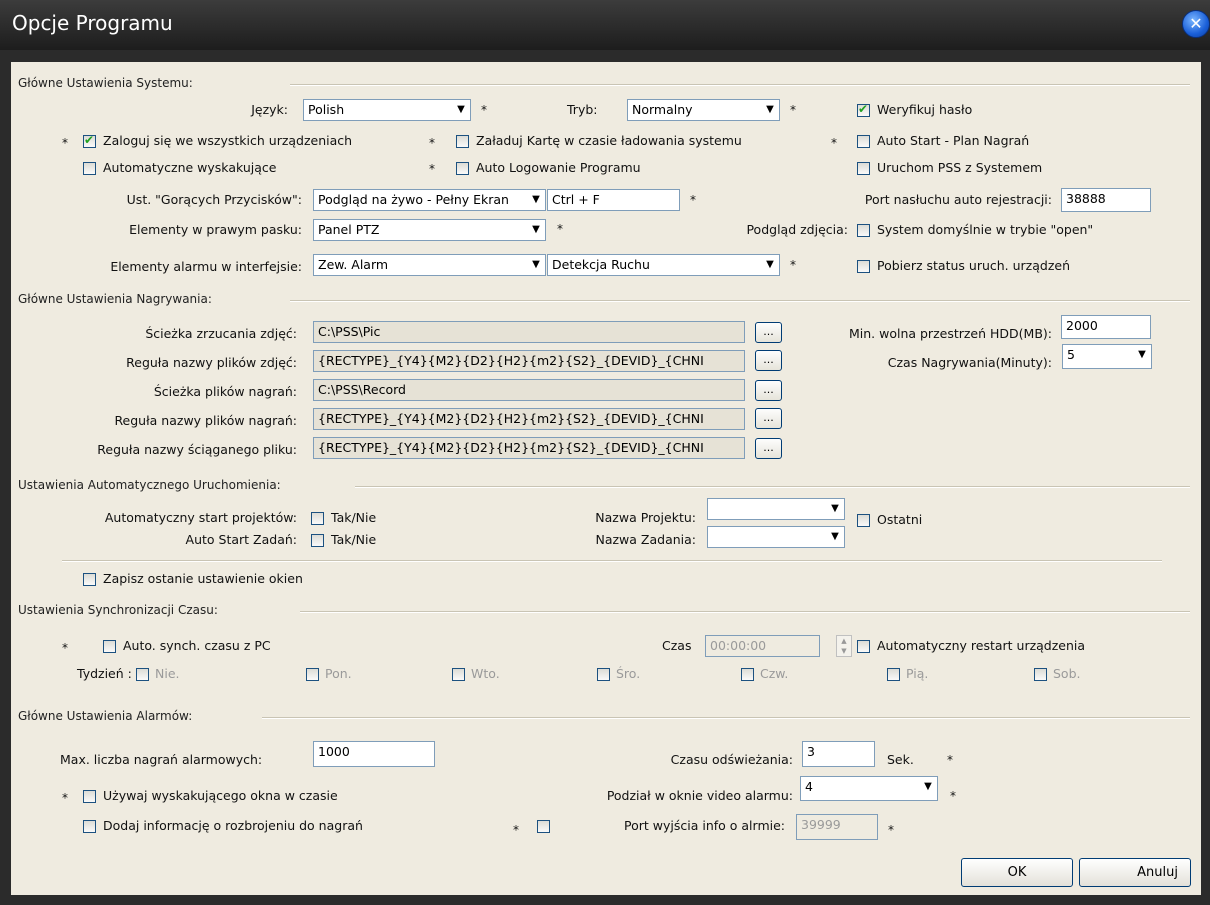  Describe the element at coordinates (1040, 674) in the screenshot. I see `day-checkbox-sat` at that location.